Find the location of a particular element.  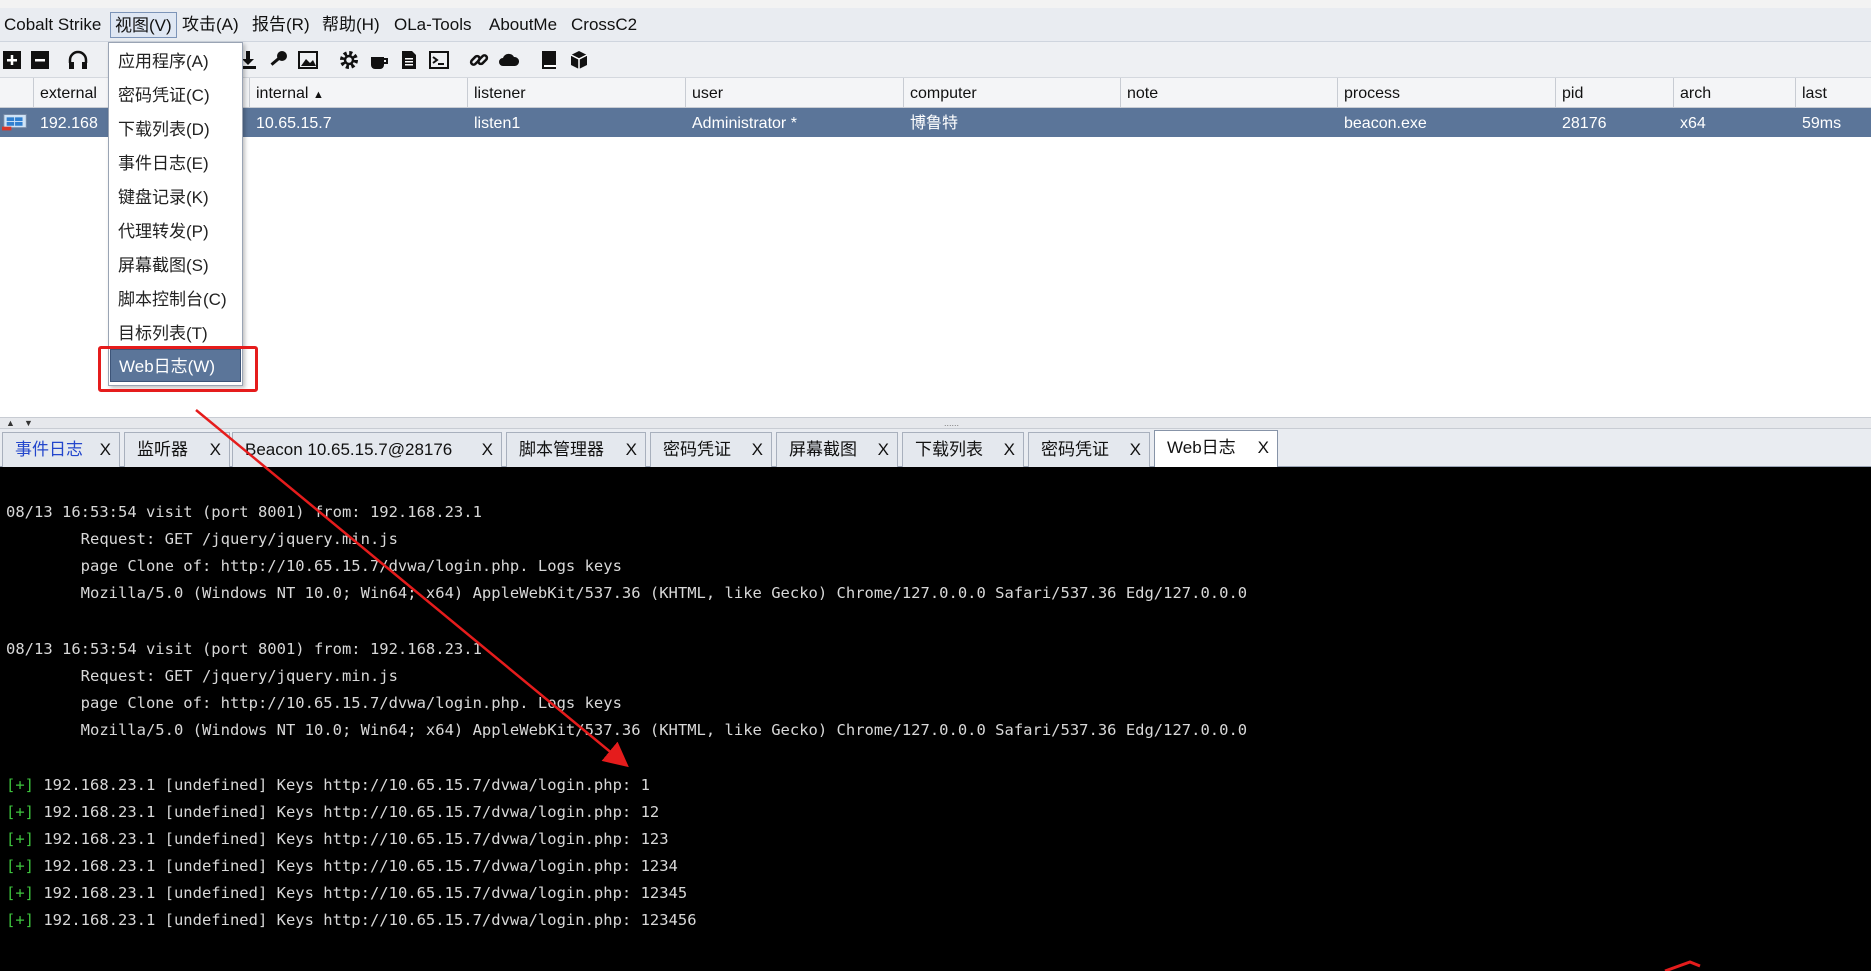

tab-downloads: 下载列表 X is located at coordinates (963, 449).